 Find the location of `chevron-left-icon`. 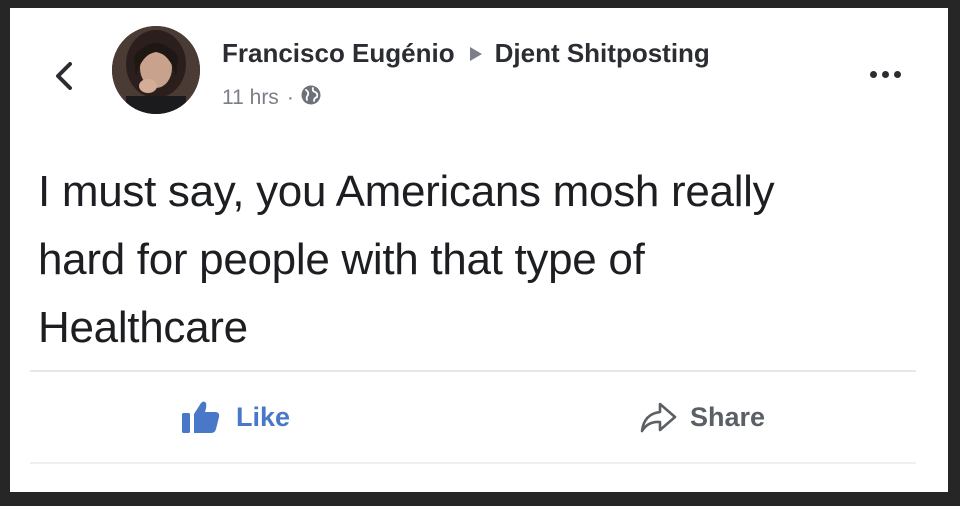

chevron-left-icon is located at coordinates (64, 76).